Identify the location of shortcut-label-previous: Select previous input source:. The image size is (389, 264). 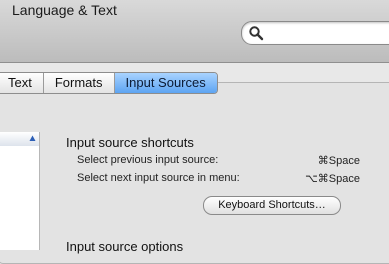
(148, 160).